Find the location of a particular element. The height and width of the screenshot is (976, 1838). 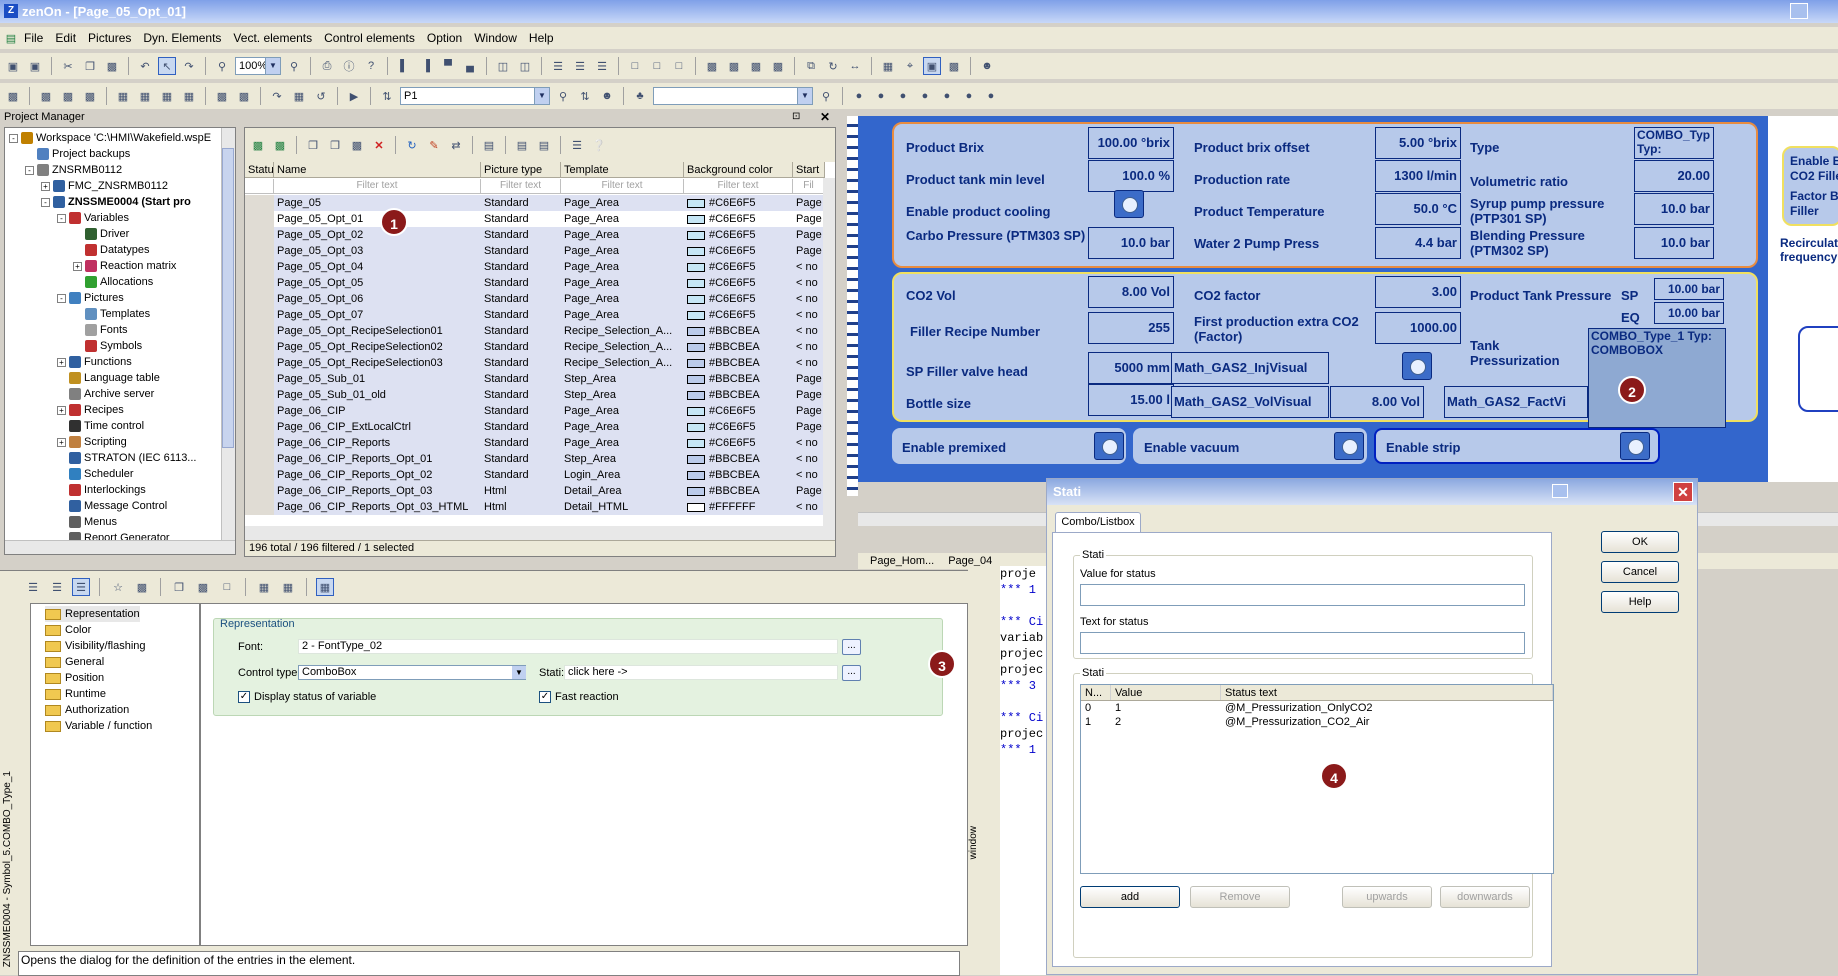

prop-general: General is located at coordinates (74, 662).